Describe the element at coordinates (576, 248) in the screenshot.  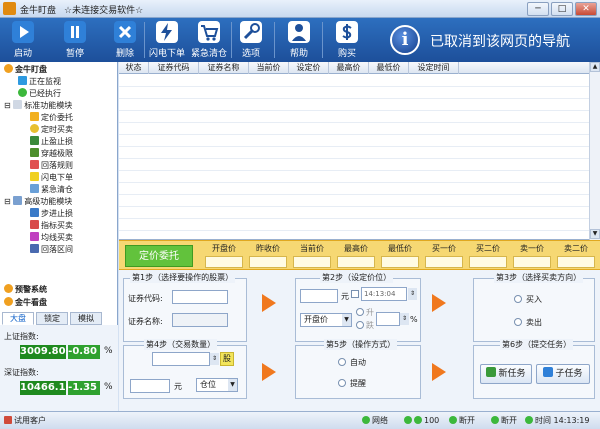
I see `quote-label: 卖二价` at that location.